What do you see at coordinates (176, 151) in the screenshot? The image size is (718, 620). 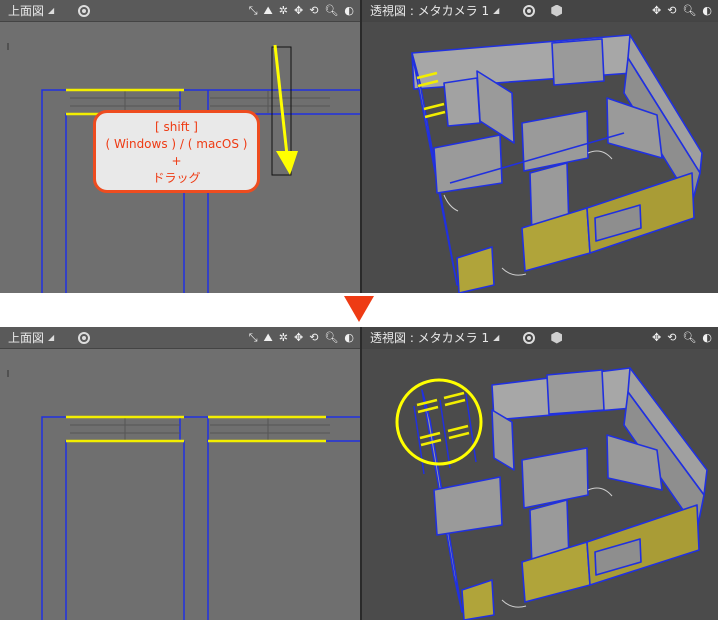 I see `shift-drag-callout: [ shift ] ( Windows ) / ( macOS ) + ドラッグ` at bounding box center [176, 151].